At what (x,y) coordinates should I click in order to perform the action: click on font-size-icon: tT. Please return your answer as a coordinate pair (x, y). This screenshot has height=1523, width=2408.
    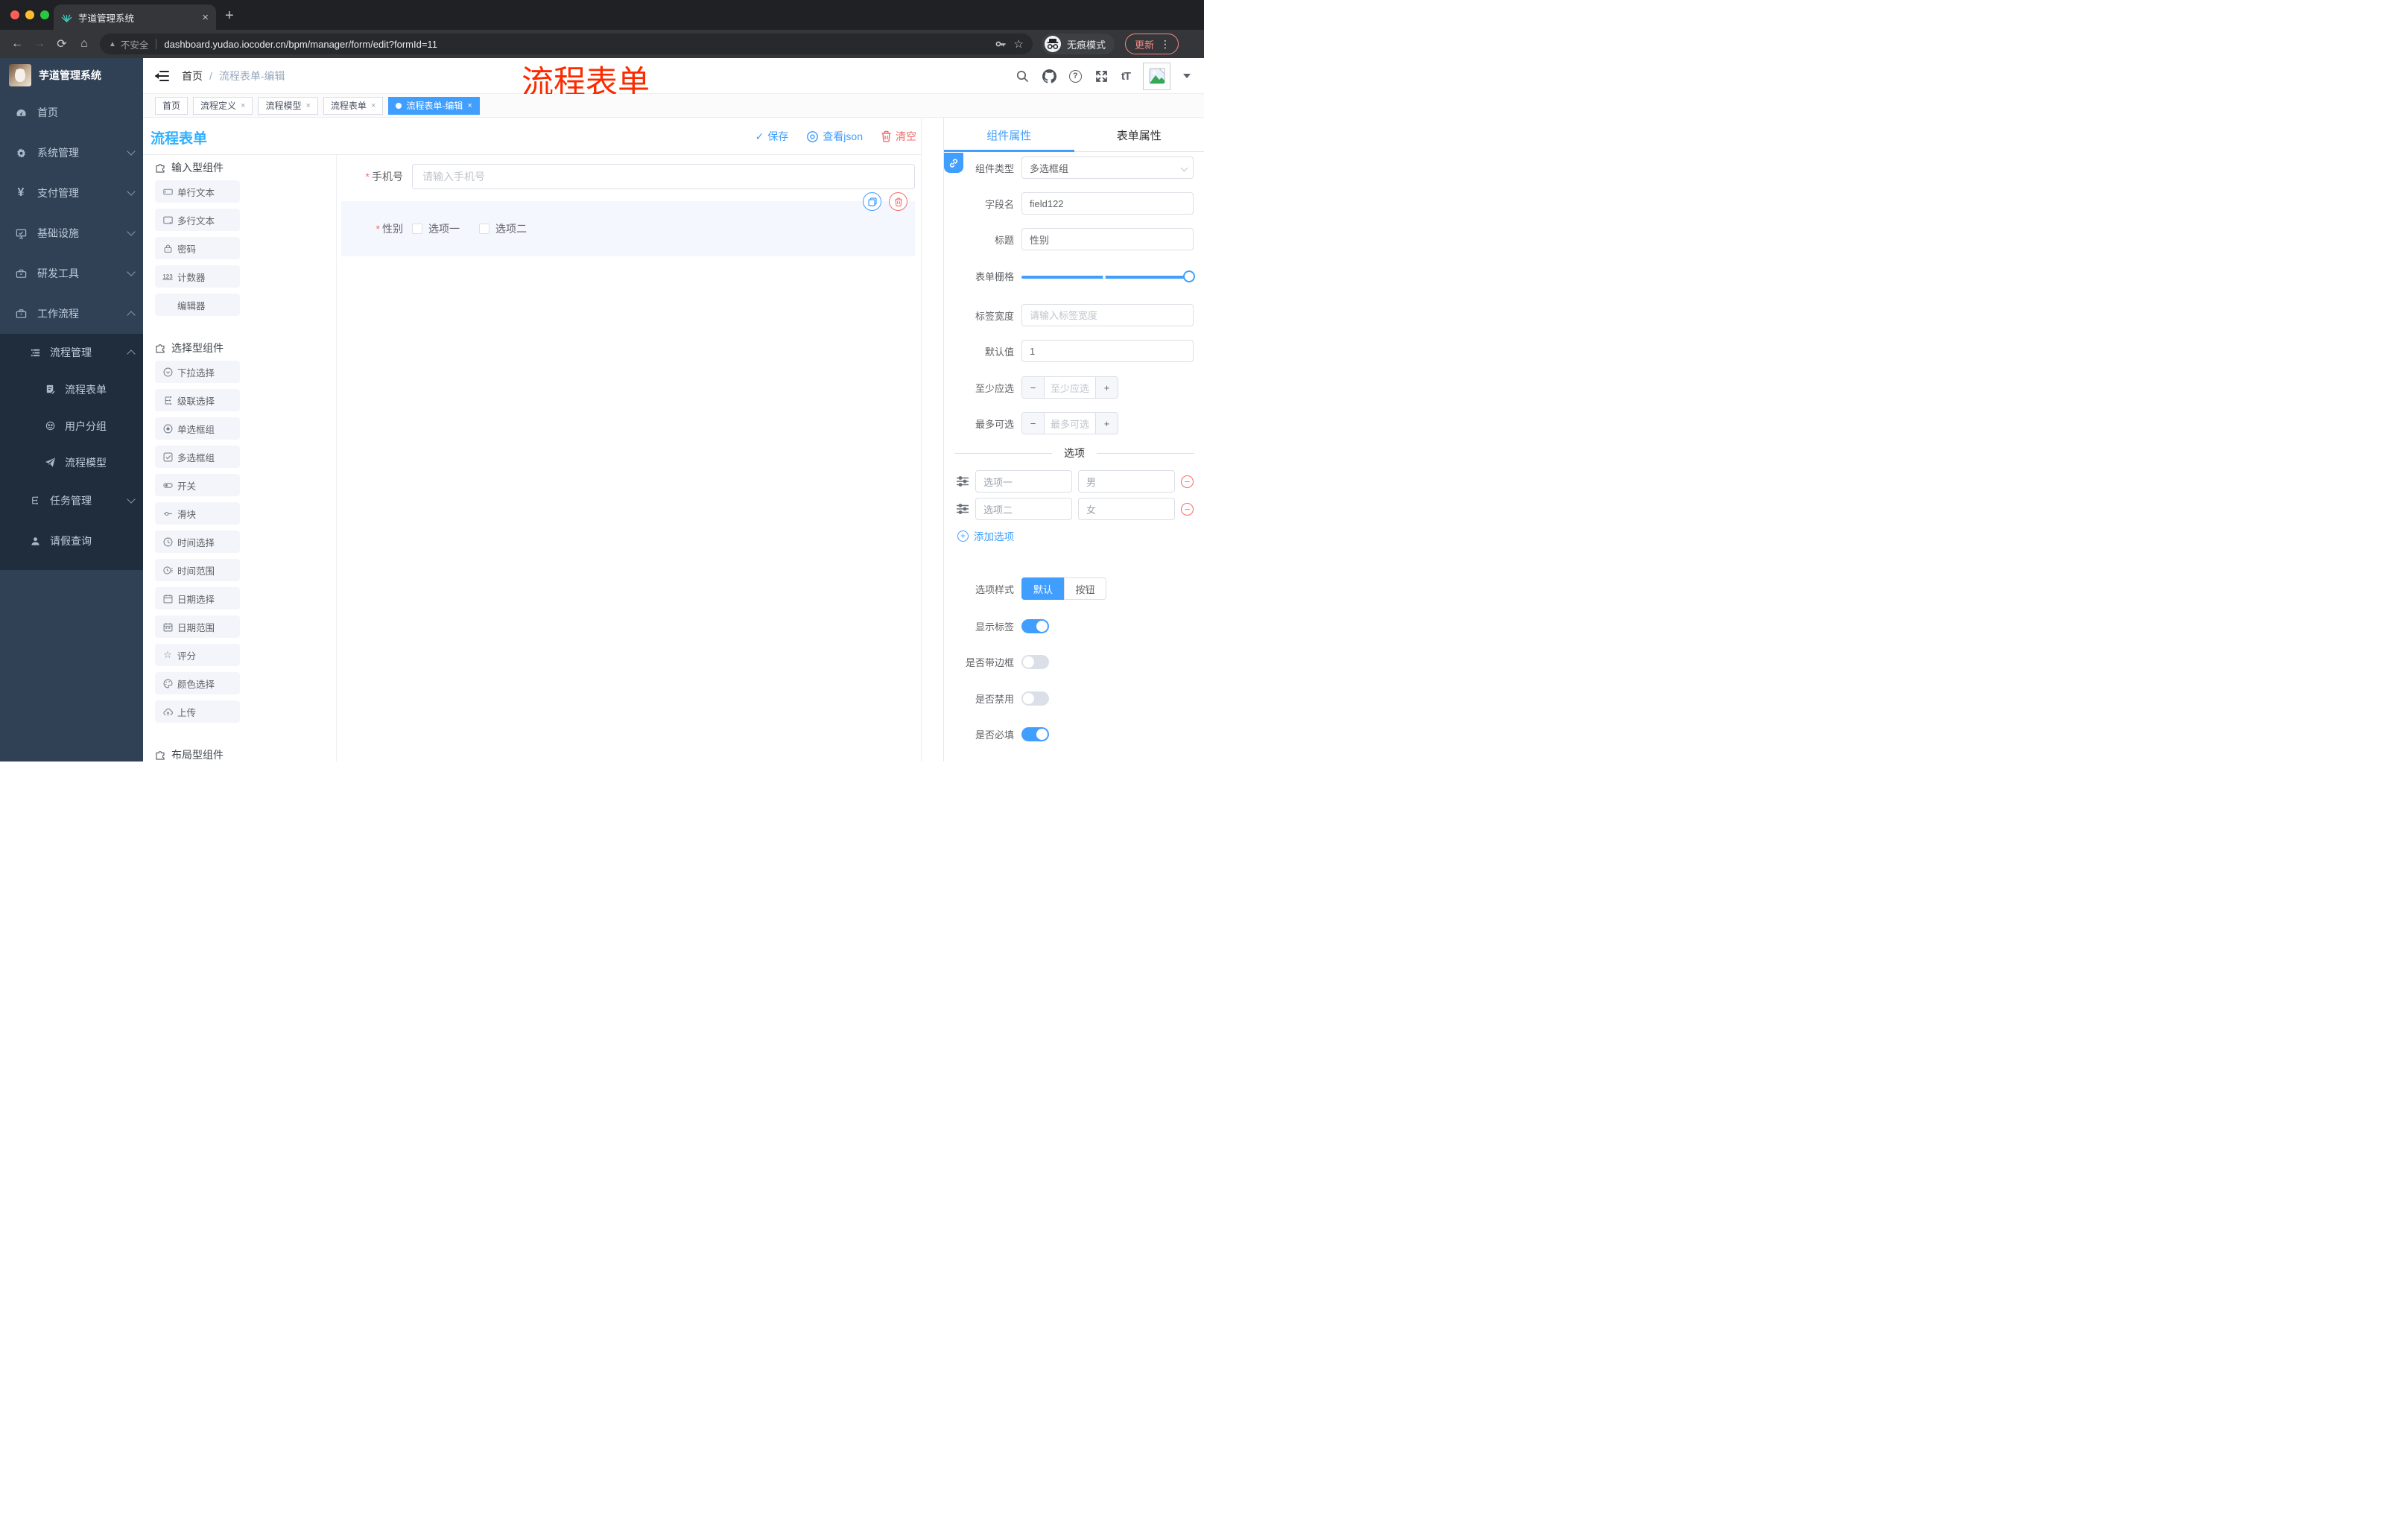
    Looking at the image, I should click on (1126, 77).